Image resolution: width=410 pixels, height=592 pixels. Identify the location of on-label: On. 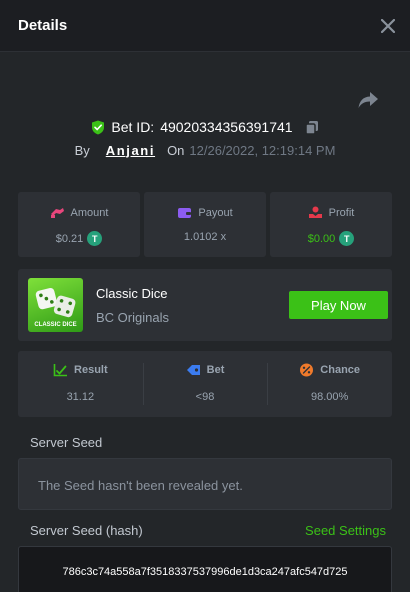
(176, 150).